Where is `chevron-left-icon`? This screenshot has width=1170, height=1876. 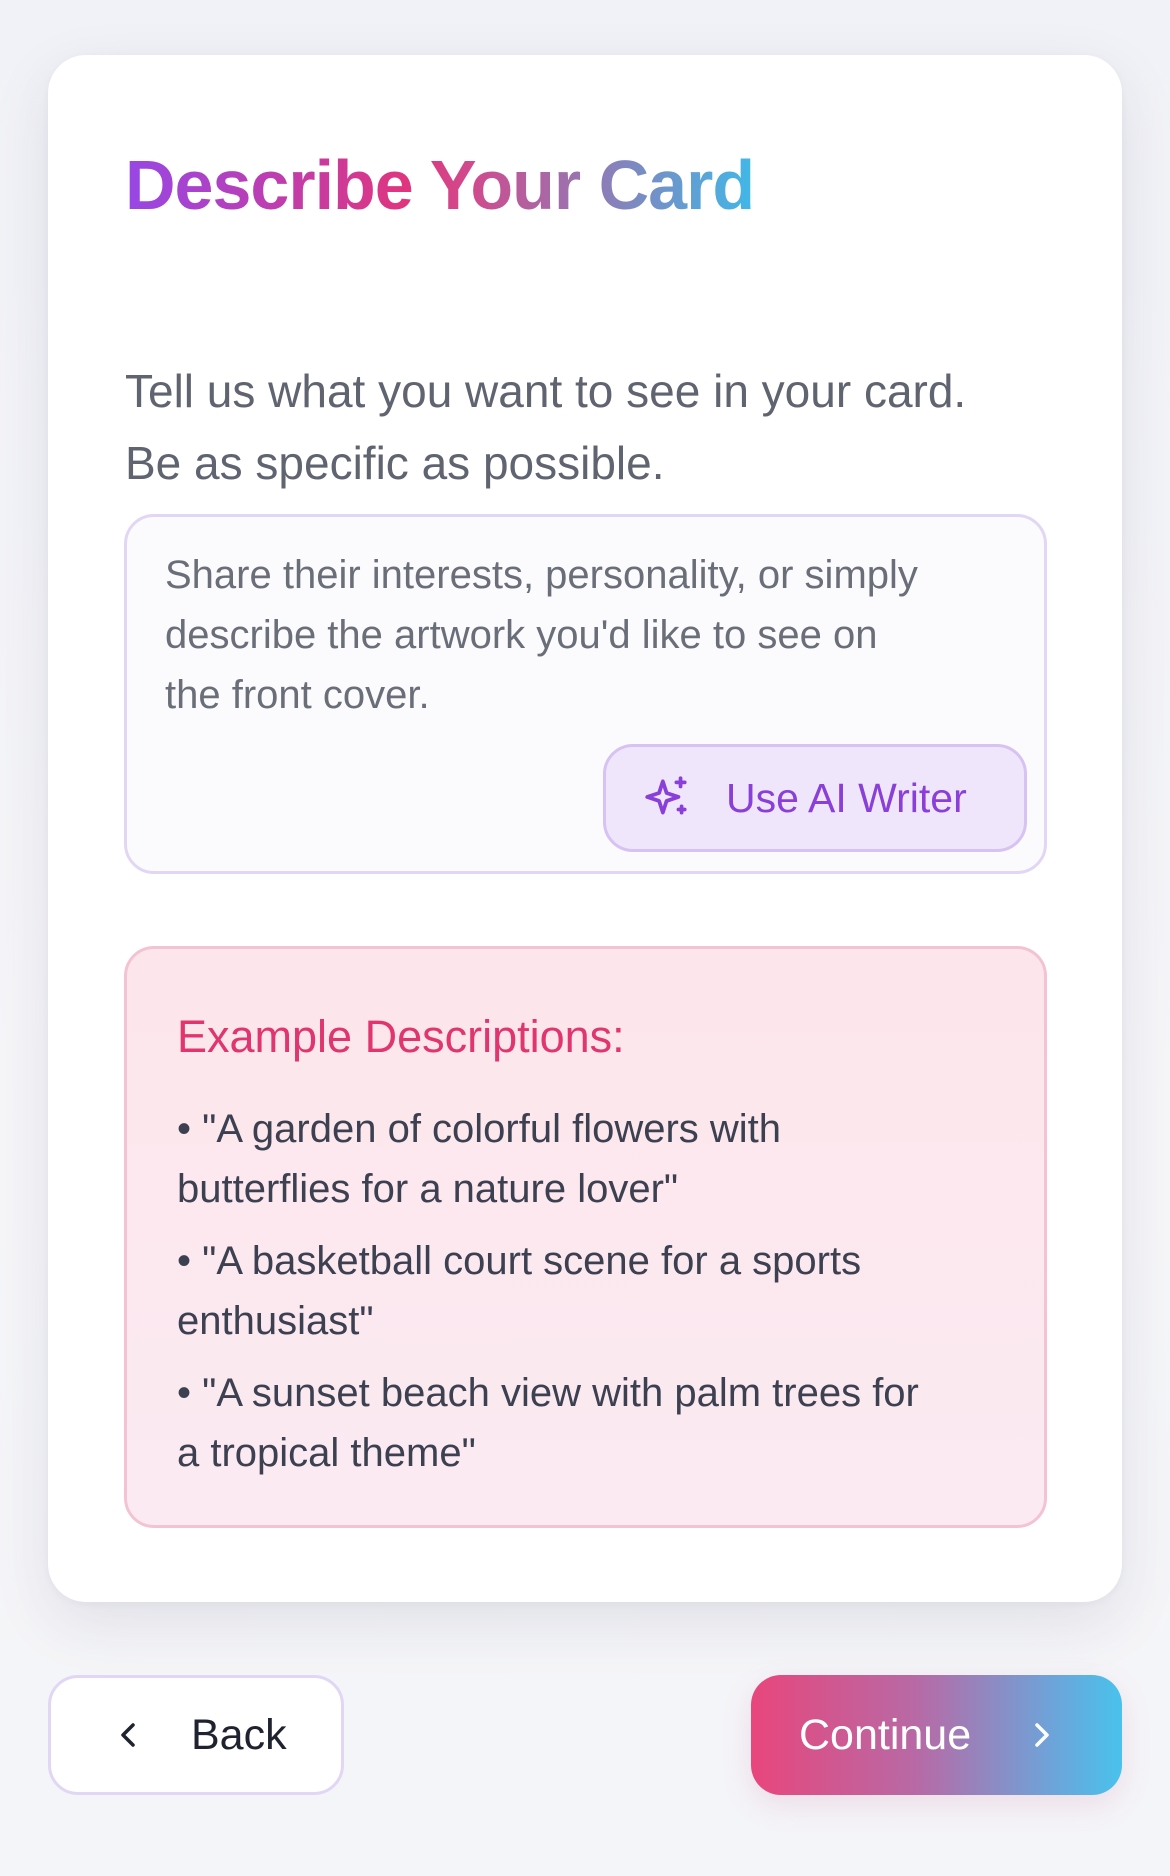 chevron-left-icon is located at coordinates (128, 1735).